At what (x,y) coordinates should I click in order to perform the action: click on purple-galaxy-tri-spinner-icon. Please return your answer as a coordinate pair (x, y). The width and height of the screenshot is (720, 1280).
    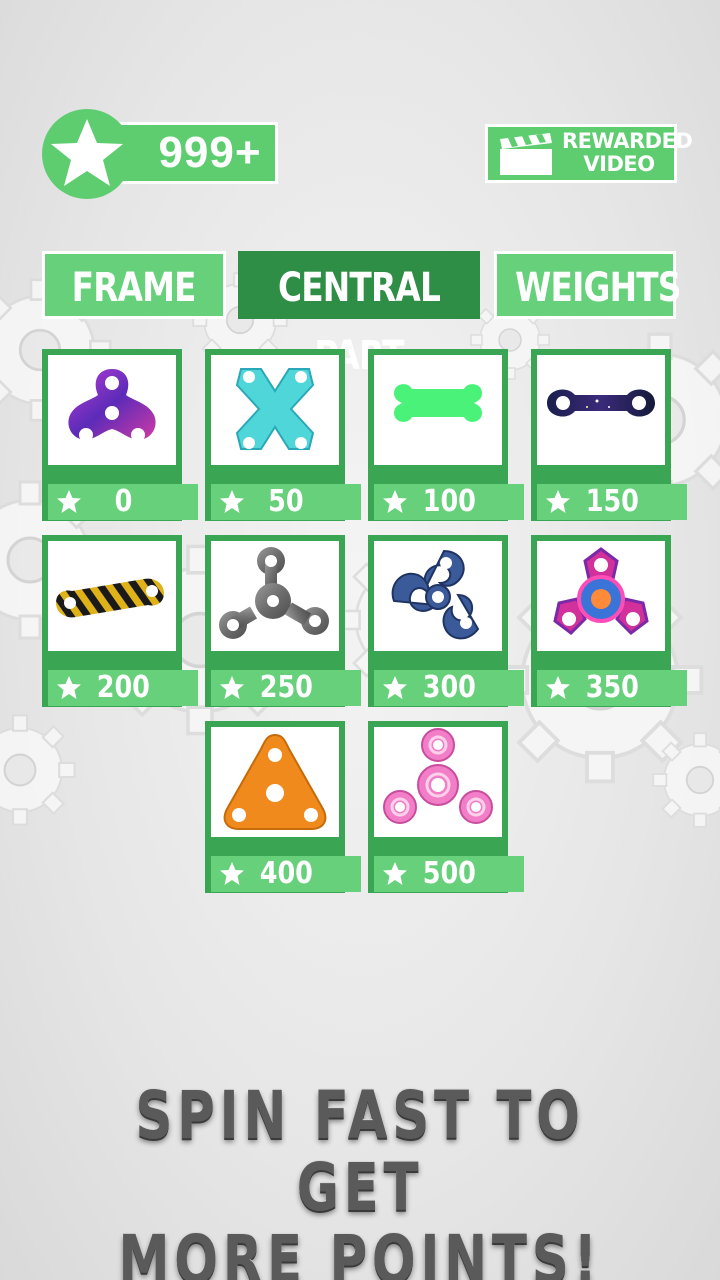
    Looking at the image, I should click on (112, 405).